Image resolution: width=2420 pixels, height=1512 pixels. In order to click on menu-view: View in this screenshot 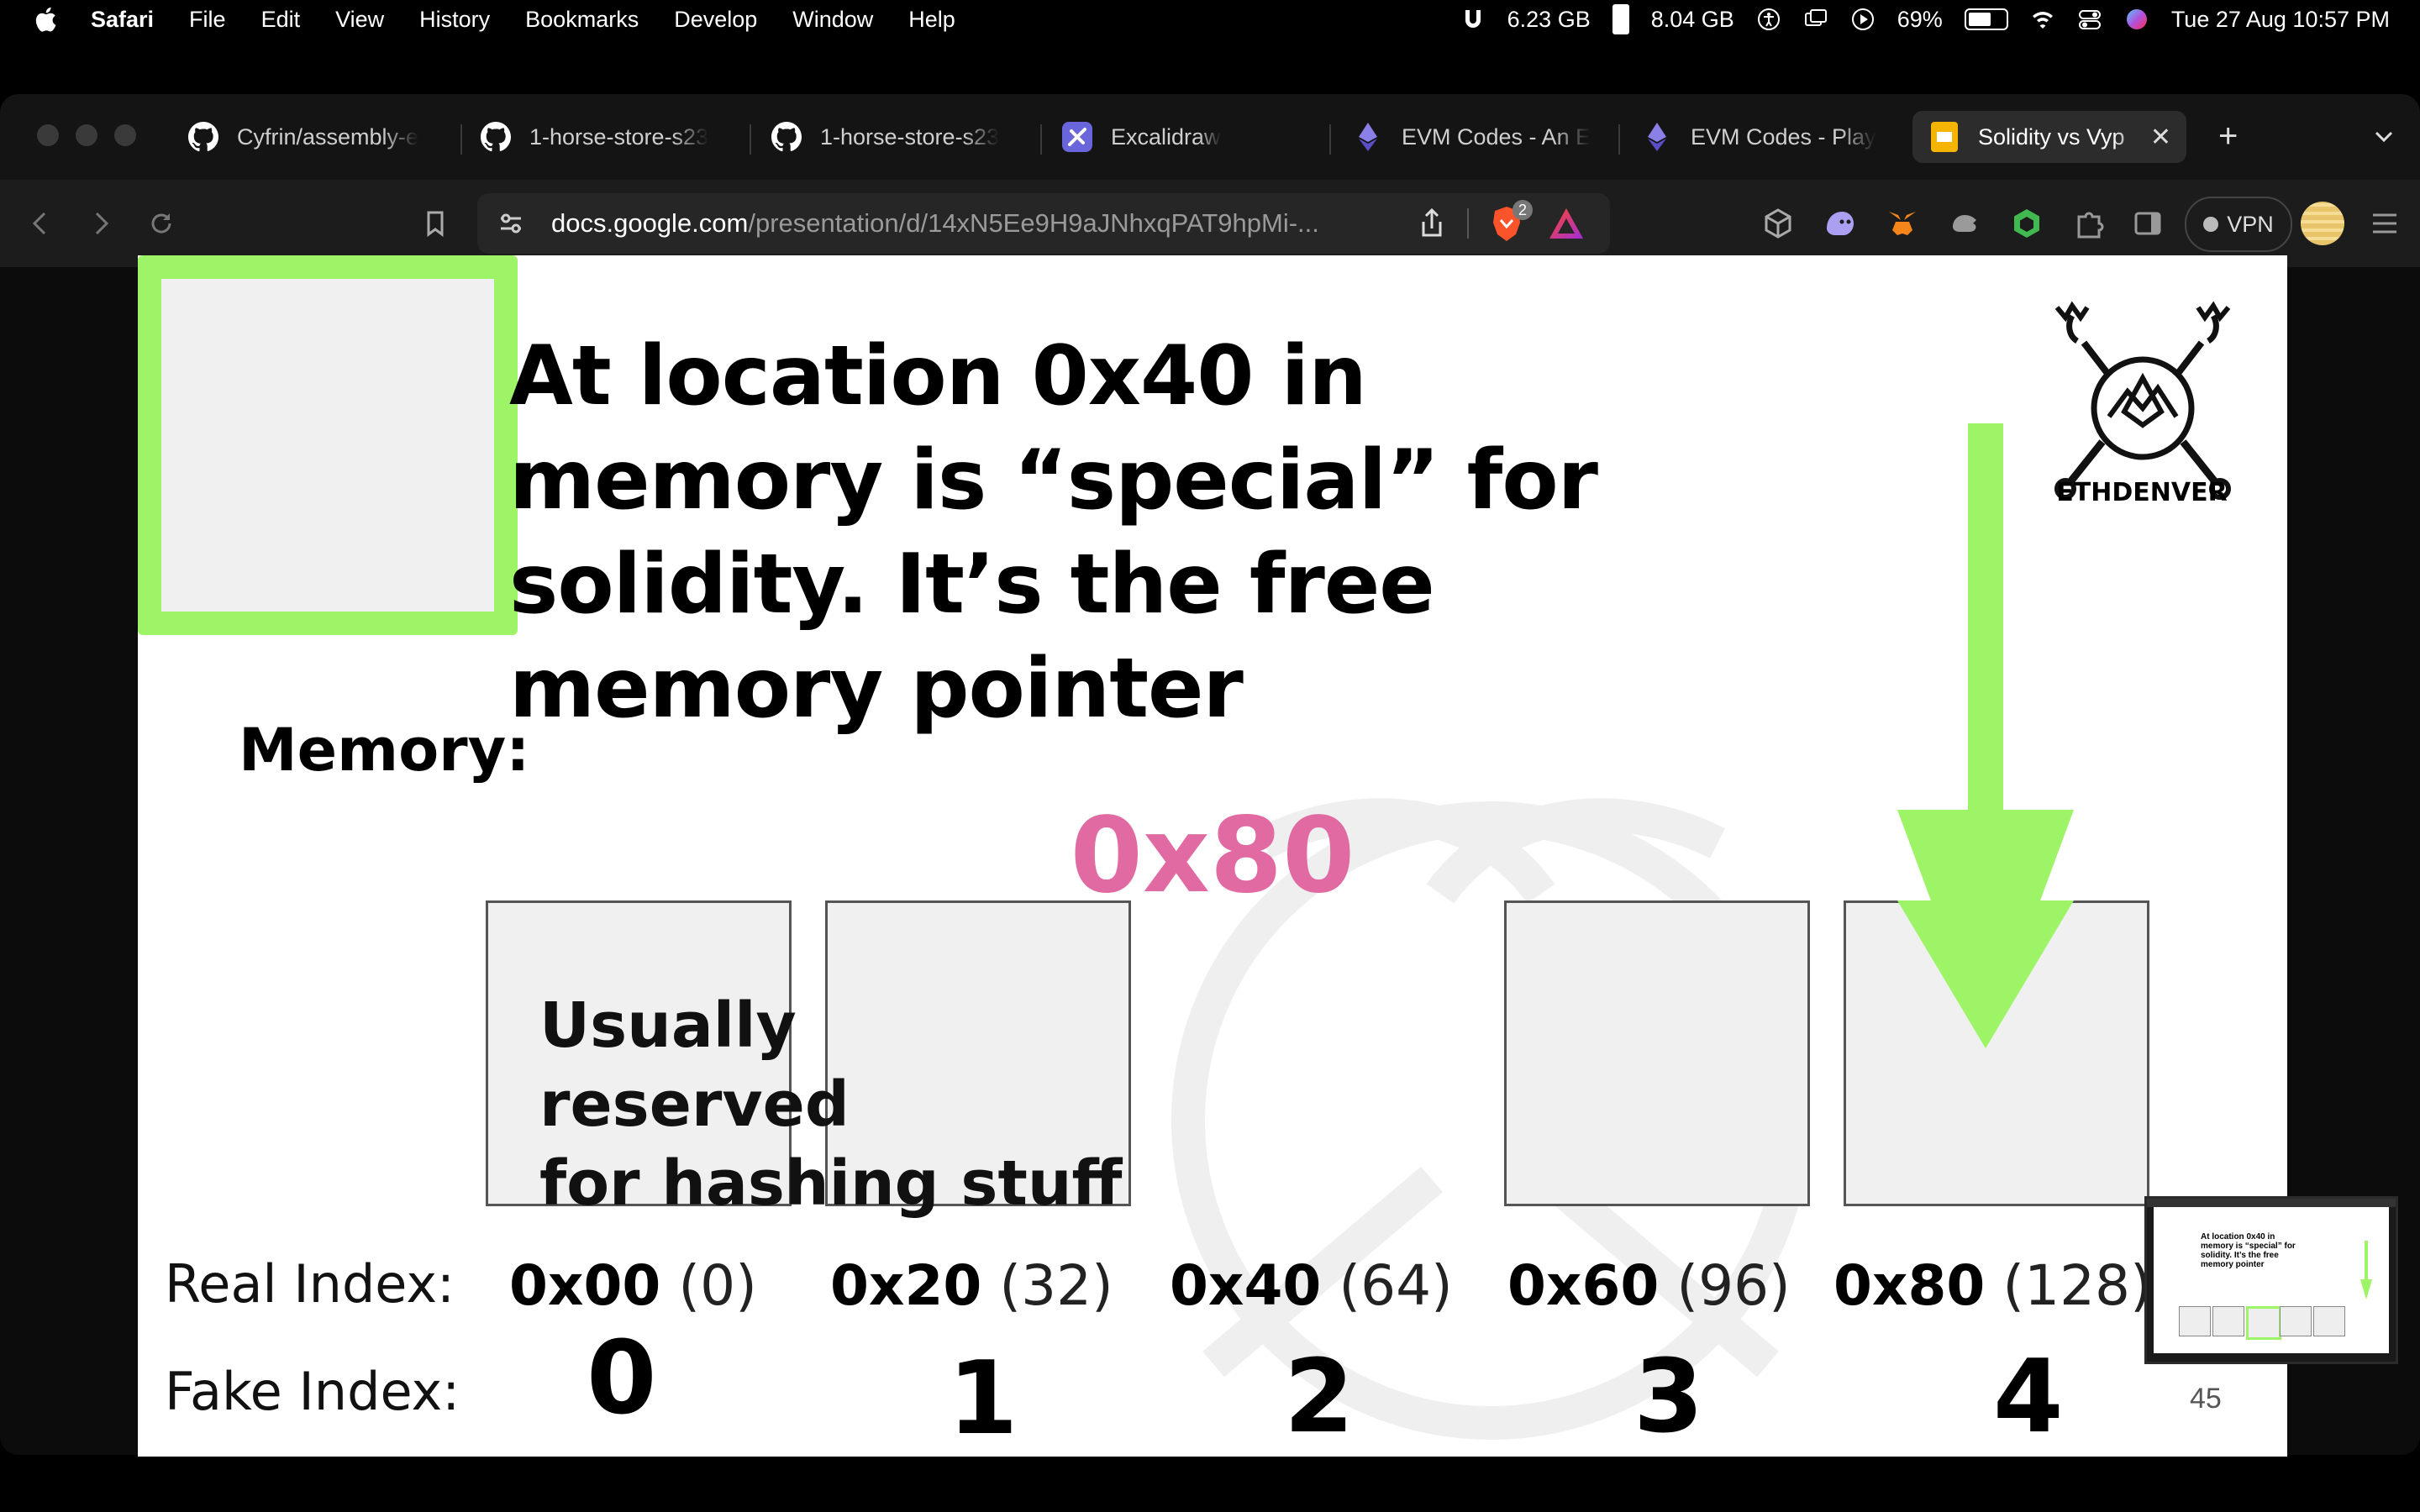, I will do `click(359, 20)`.